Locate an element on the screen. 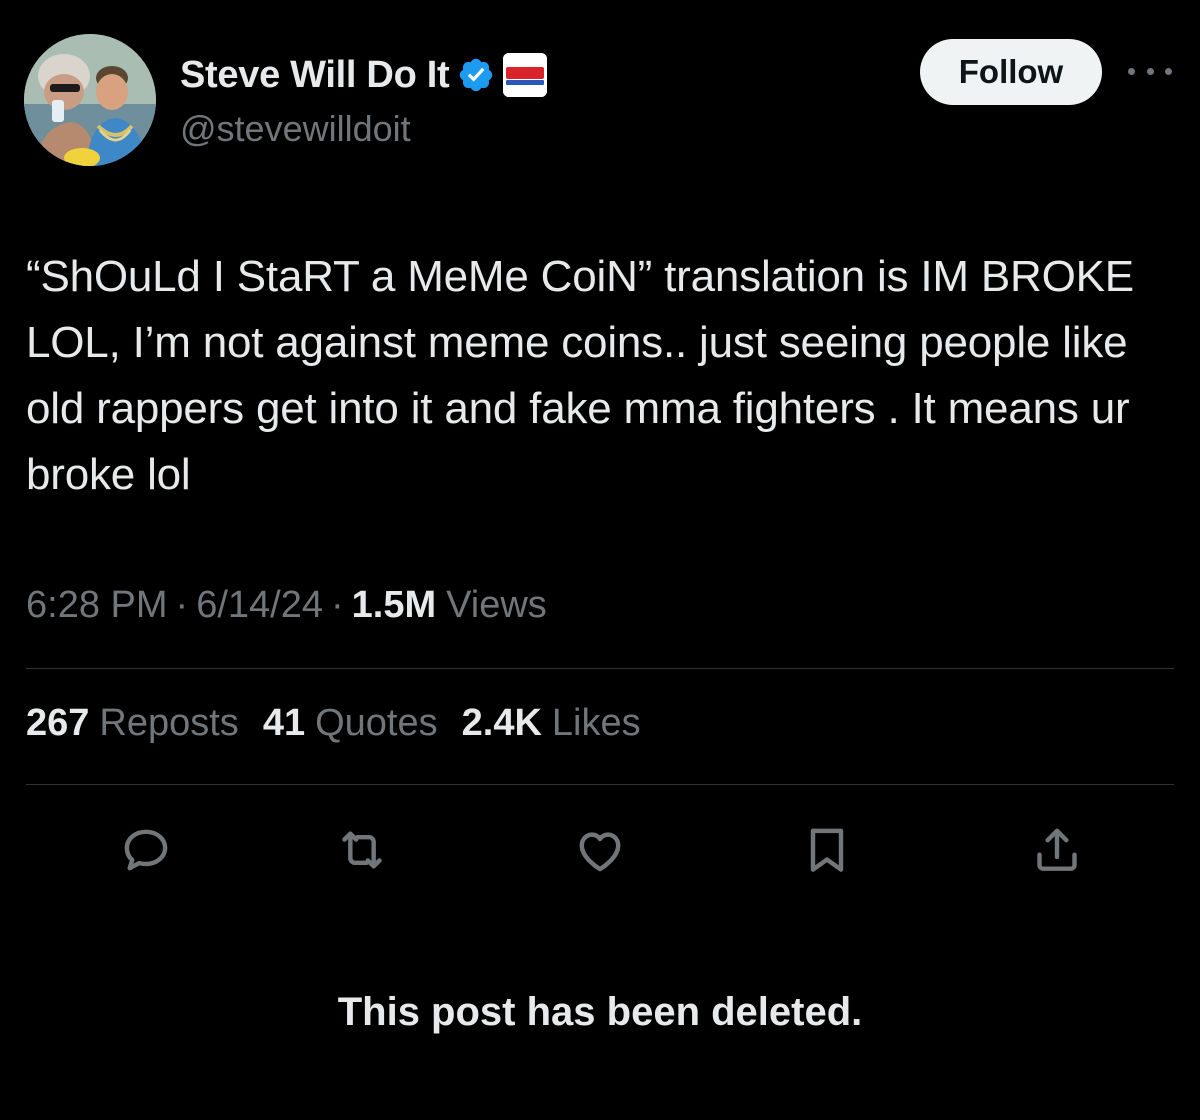 Image resolution: width=1200 pixels, height=1120 pixels. author-handle: @stevewilldoit is located at coordinates (295, 129).